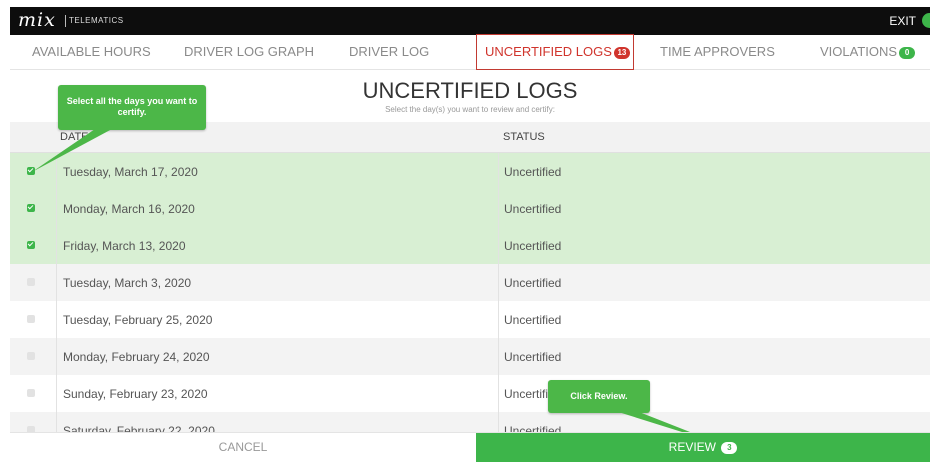 The image size is (930, 462). I want to click on table-row: Tuesday, March 17, 2020 Uncertified, so click(470, 171).